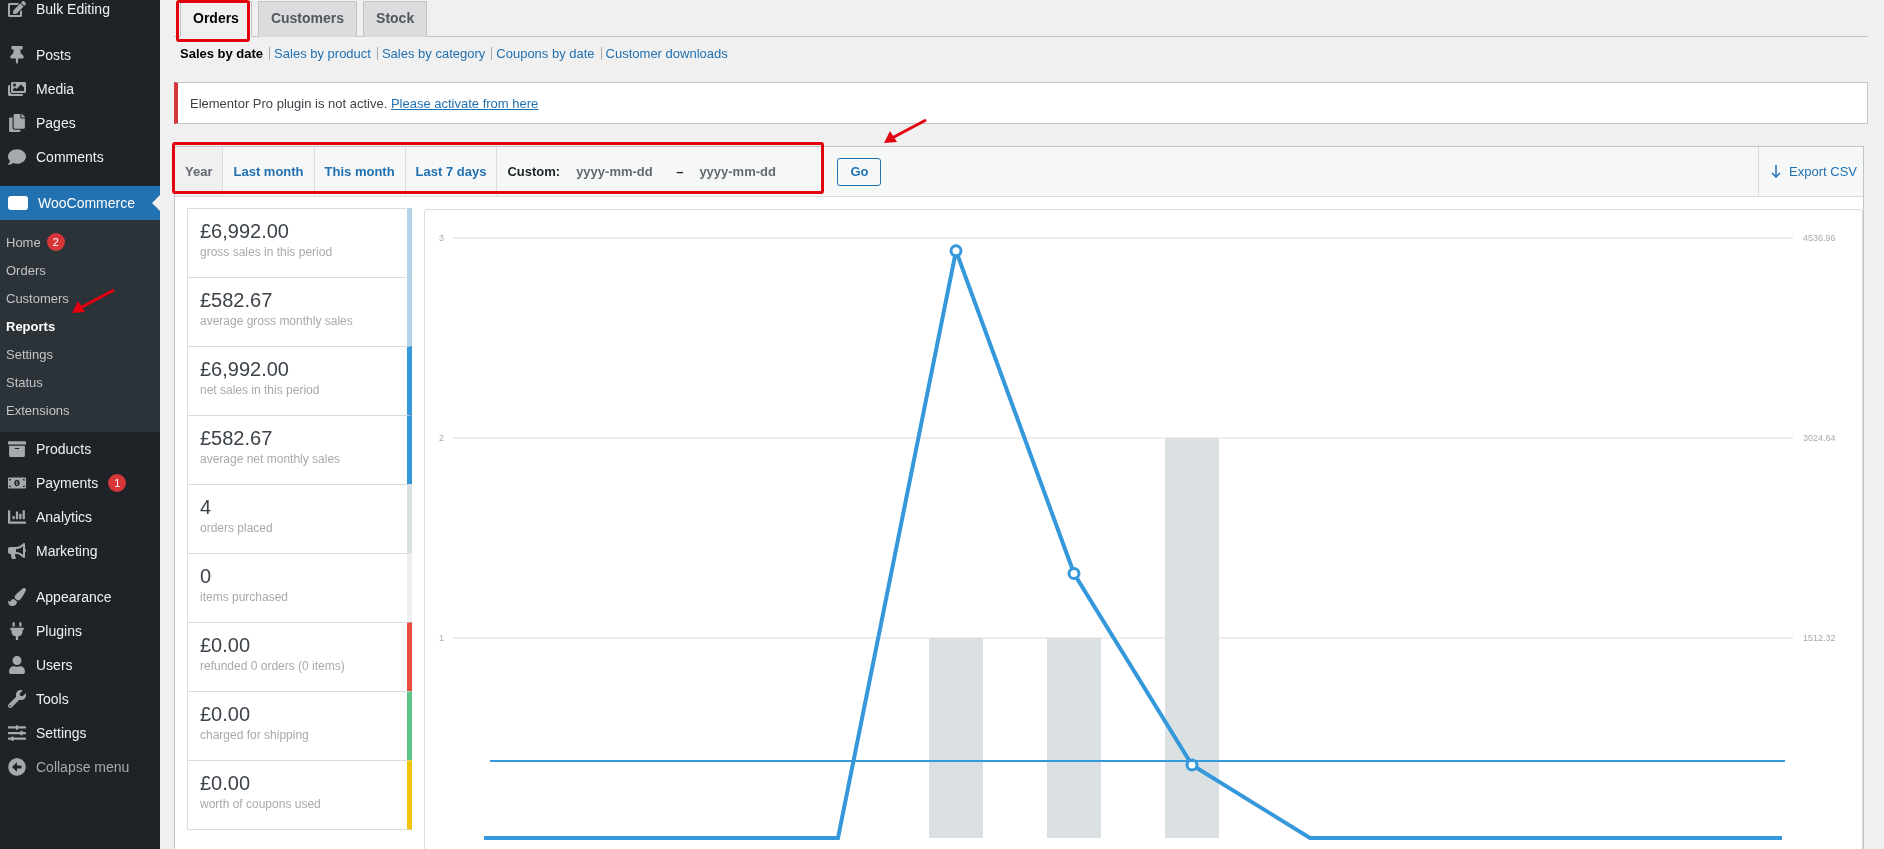  What do you see at coordinates (273, 666) in the screenshot?
I see `stat-label: refunded 0 orders (0 items)` at bounding box center [273, 666].